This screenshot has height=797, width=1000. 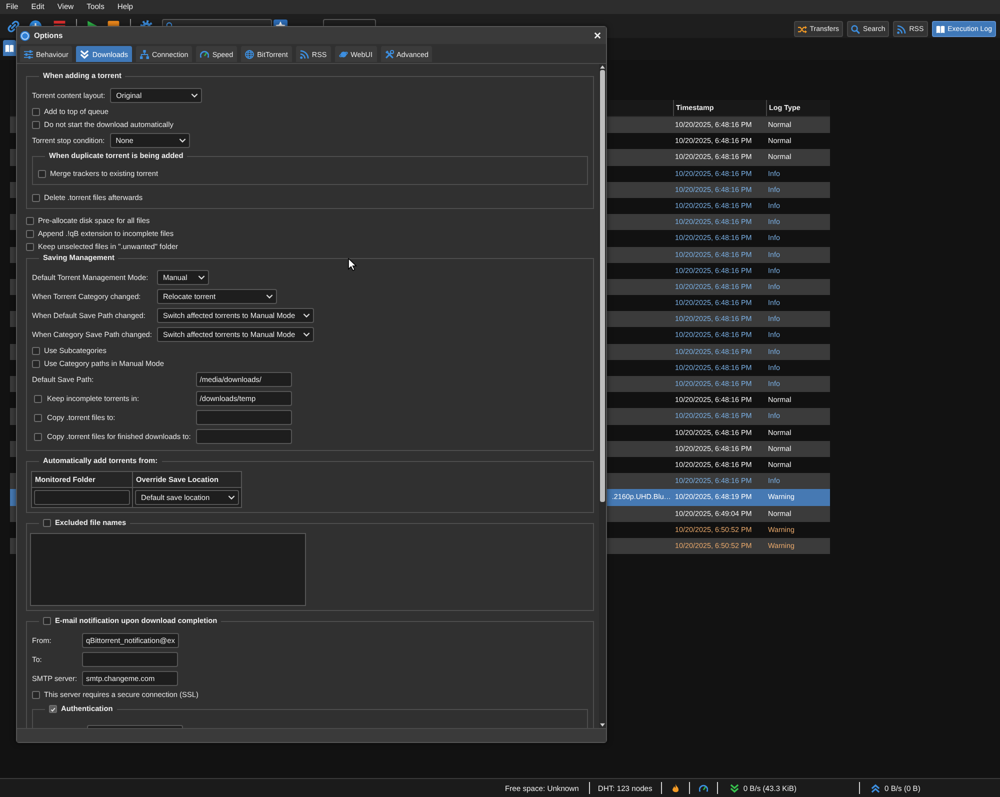 What do you see at coordinates (343, 54) in the screenshot?
I see `planet-icon` at bounding box center [343, 54].